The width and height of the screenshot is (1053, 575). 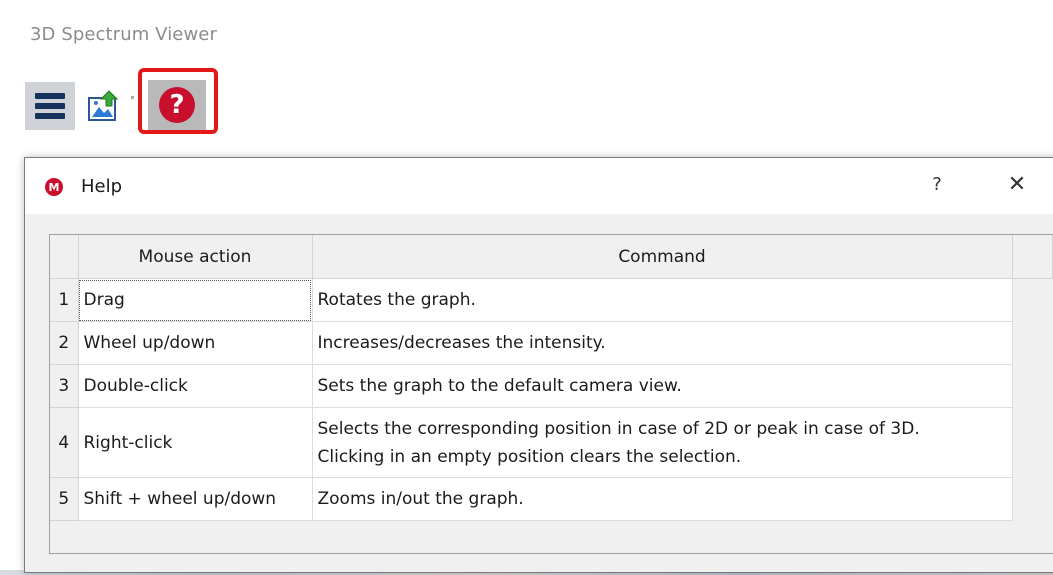 I want to click on table-header-row: Mouse action Command, so click(x=551, y=257).